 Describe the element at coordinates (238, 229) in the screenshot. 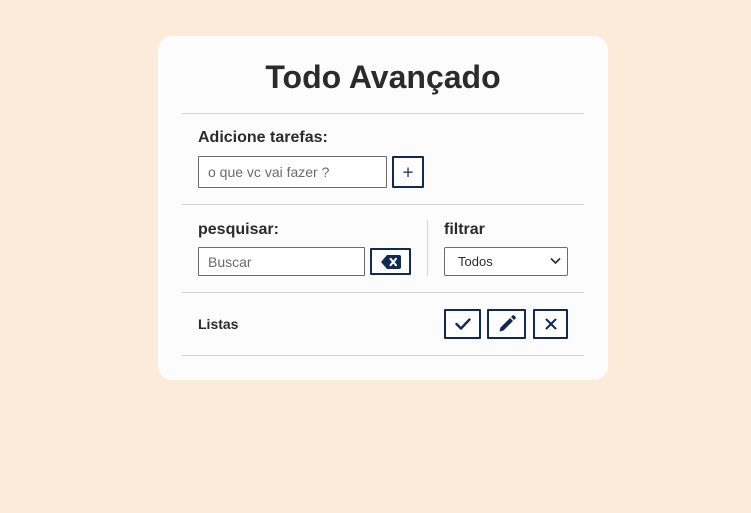

I see `search-label: pesquisar:` at that location.